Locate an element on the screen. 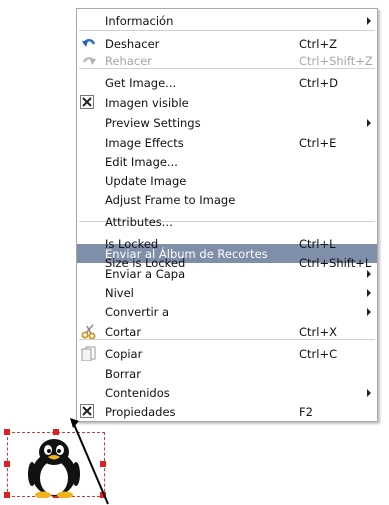 Image resolution: width=389 pixels, height=505 pixels. menu-item-label: Propiedades is located at coordinates (140, 412).